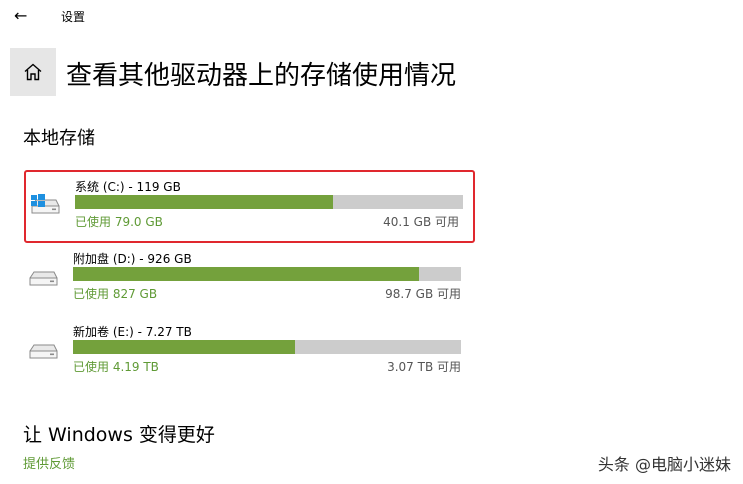 This screenshot has width=743, height=484. I want to click on back-arrow-icon: ←, so click(24, 16).